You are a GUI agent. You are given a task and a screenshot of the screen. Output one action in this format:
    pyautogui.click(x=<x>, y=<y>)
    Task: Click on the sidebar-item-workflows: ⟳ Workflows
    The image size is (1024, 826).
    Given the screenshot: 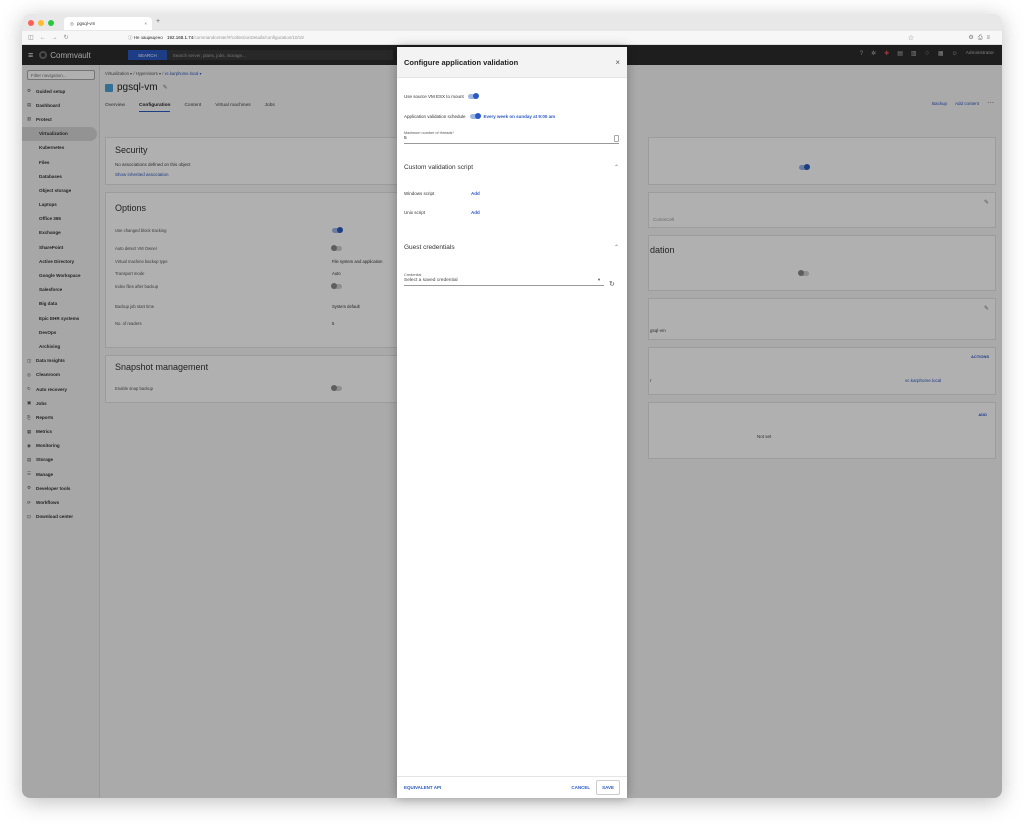 What is the action you would take?
    pyautogui.click(x=60, y=502)
    